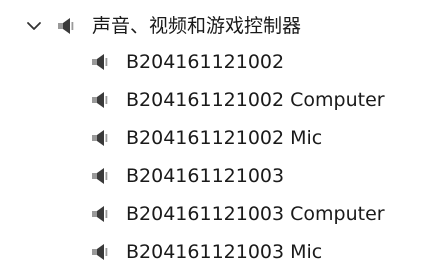 This screenshot has height=272, width=440. I want to click on tree-item-device: B204161121003 Computer, so click(236, 214).